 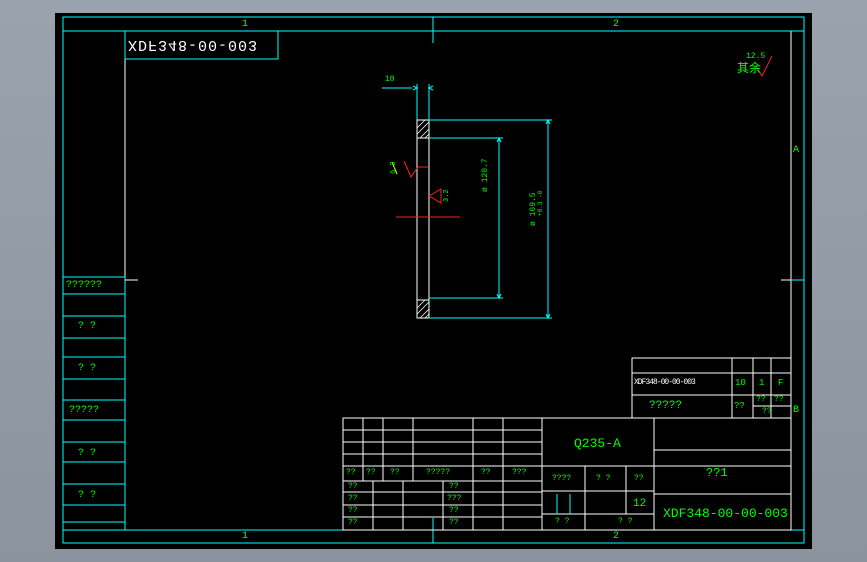 What do you see at coordinates (616, 24) in the screenshot?
I see `zone-marker-top-2: 2` at bounding box center [616, 24].